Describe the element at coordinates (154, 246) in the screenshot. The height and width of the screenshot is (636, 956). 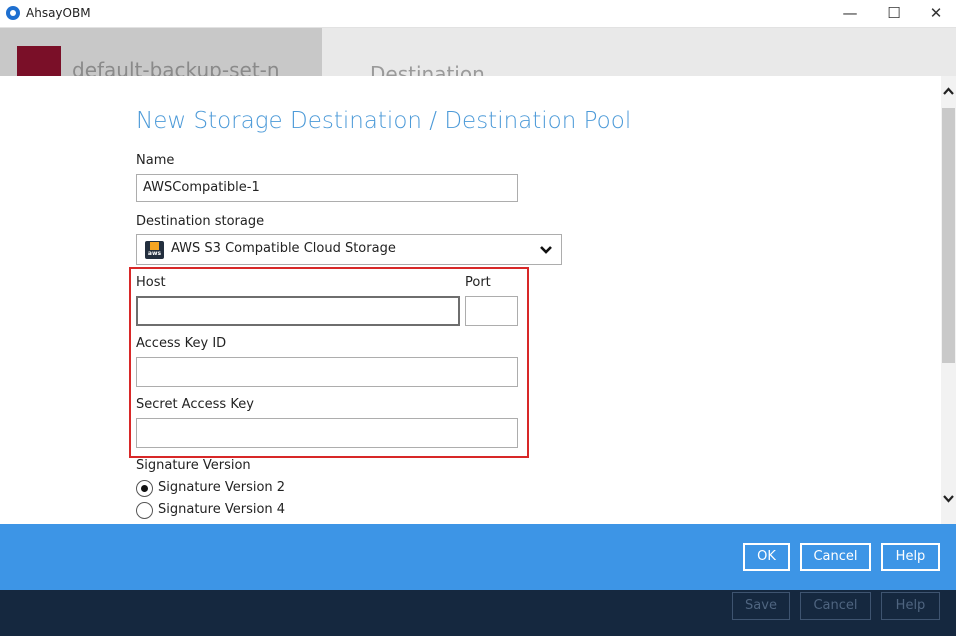
I see `aws-cube-shape` at that location.